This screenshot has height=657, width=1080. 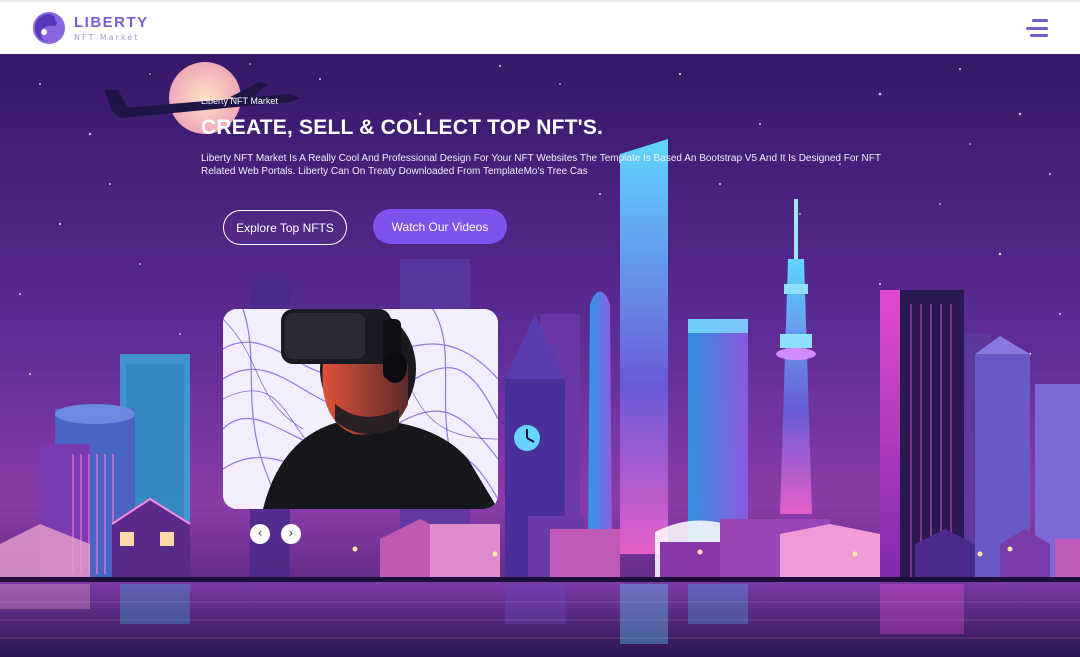 What do you see at coordinates (440, 226) in the screenshot?
I see `watch-our-videos-button: Watch Our Videos` at bounding box center [440, 226].